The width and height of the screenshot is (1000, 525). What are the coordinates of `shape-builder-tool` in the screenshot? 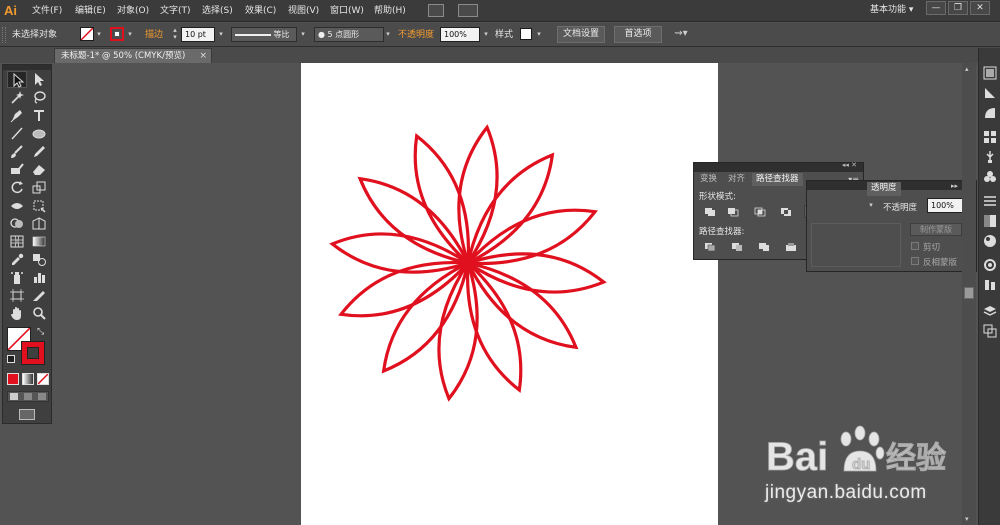 It's located at (17, 223).